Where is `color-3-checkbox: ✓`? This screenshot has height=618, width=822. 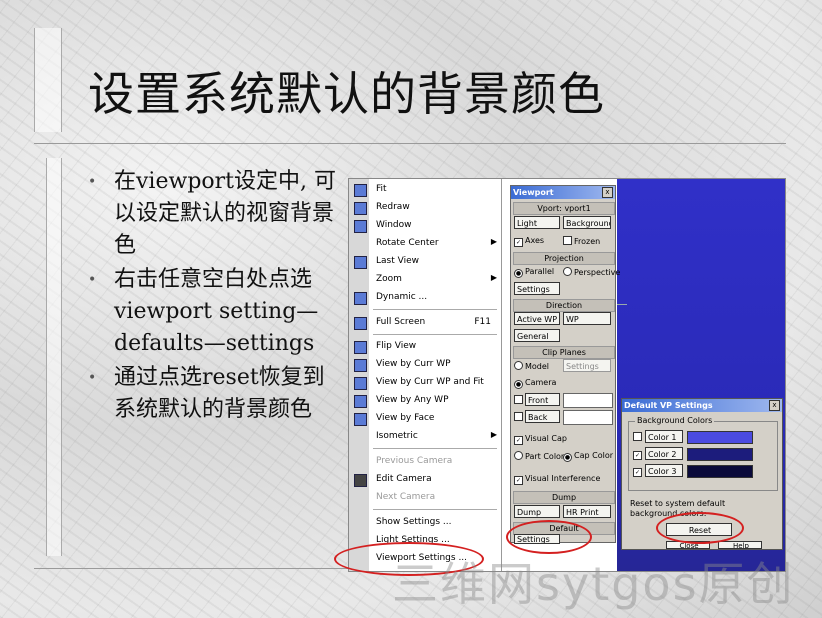
color-3-checkbox: ✓ is located at coordinates (638, 471).